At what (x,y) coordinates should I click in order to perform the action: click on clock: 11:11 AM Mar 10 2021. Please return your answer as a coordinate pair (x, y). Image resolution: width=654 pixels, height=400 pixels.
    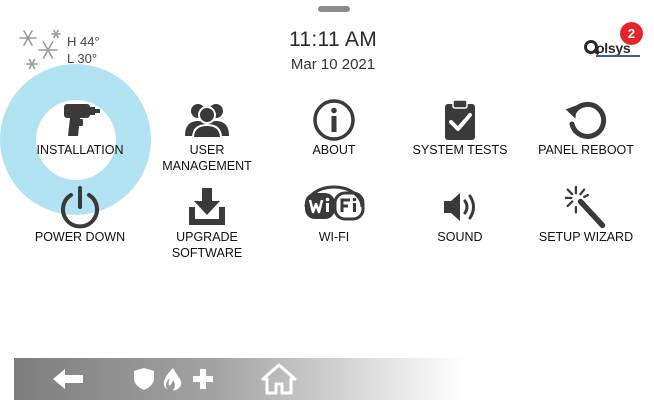
    Looking at the image, I should click on (333, 50).